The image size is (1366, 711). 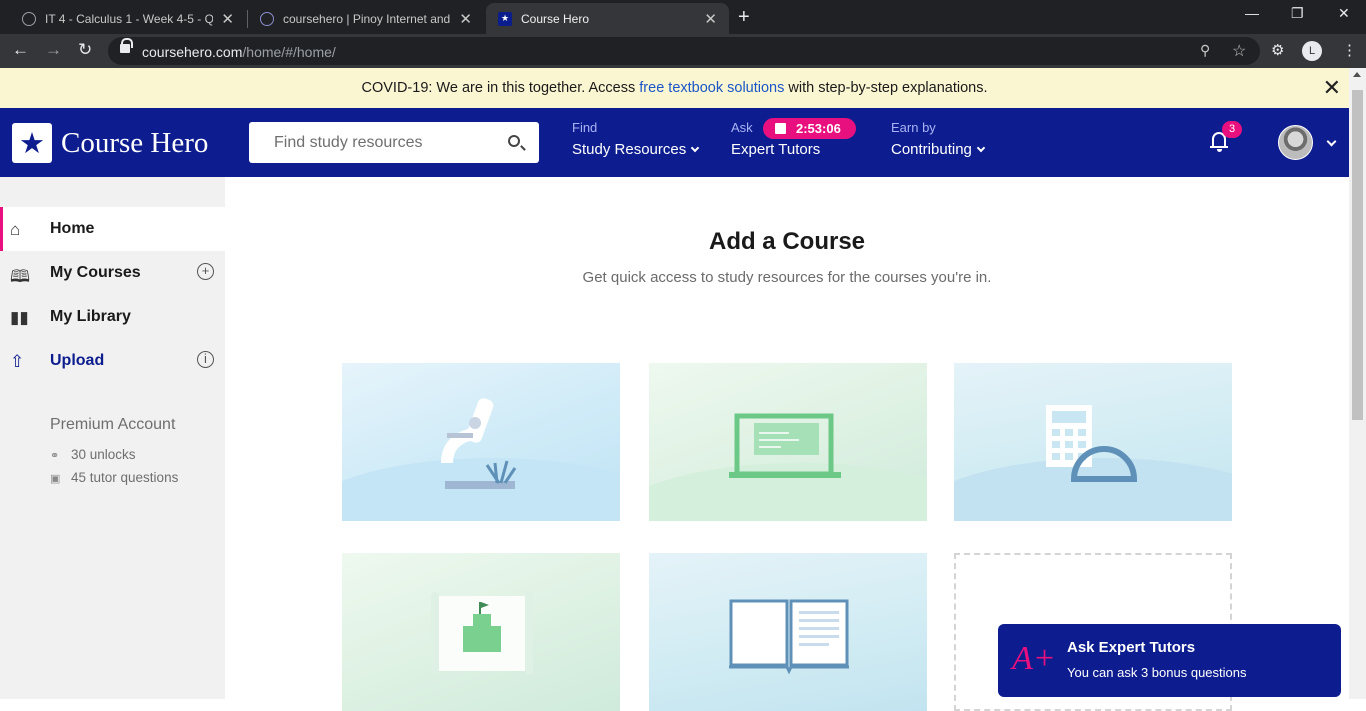 I want to click on lock-icon: ⚭, so click(x=55, y=456).